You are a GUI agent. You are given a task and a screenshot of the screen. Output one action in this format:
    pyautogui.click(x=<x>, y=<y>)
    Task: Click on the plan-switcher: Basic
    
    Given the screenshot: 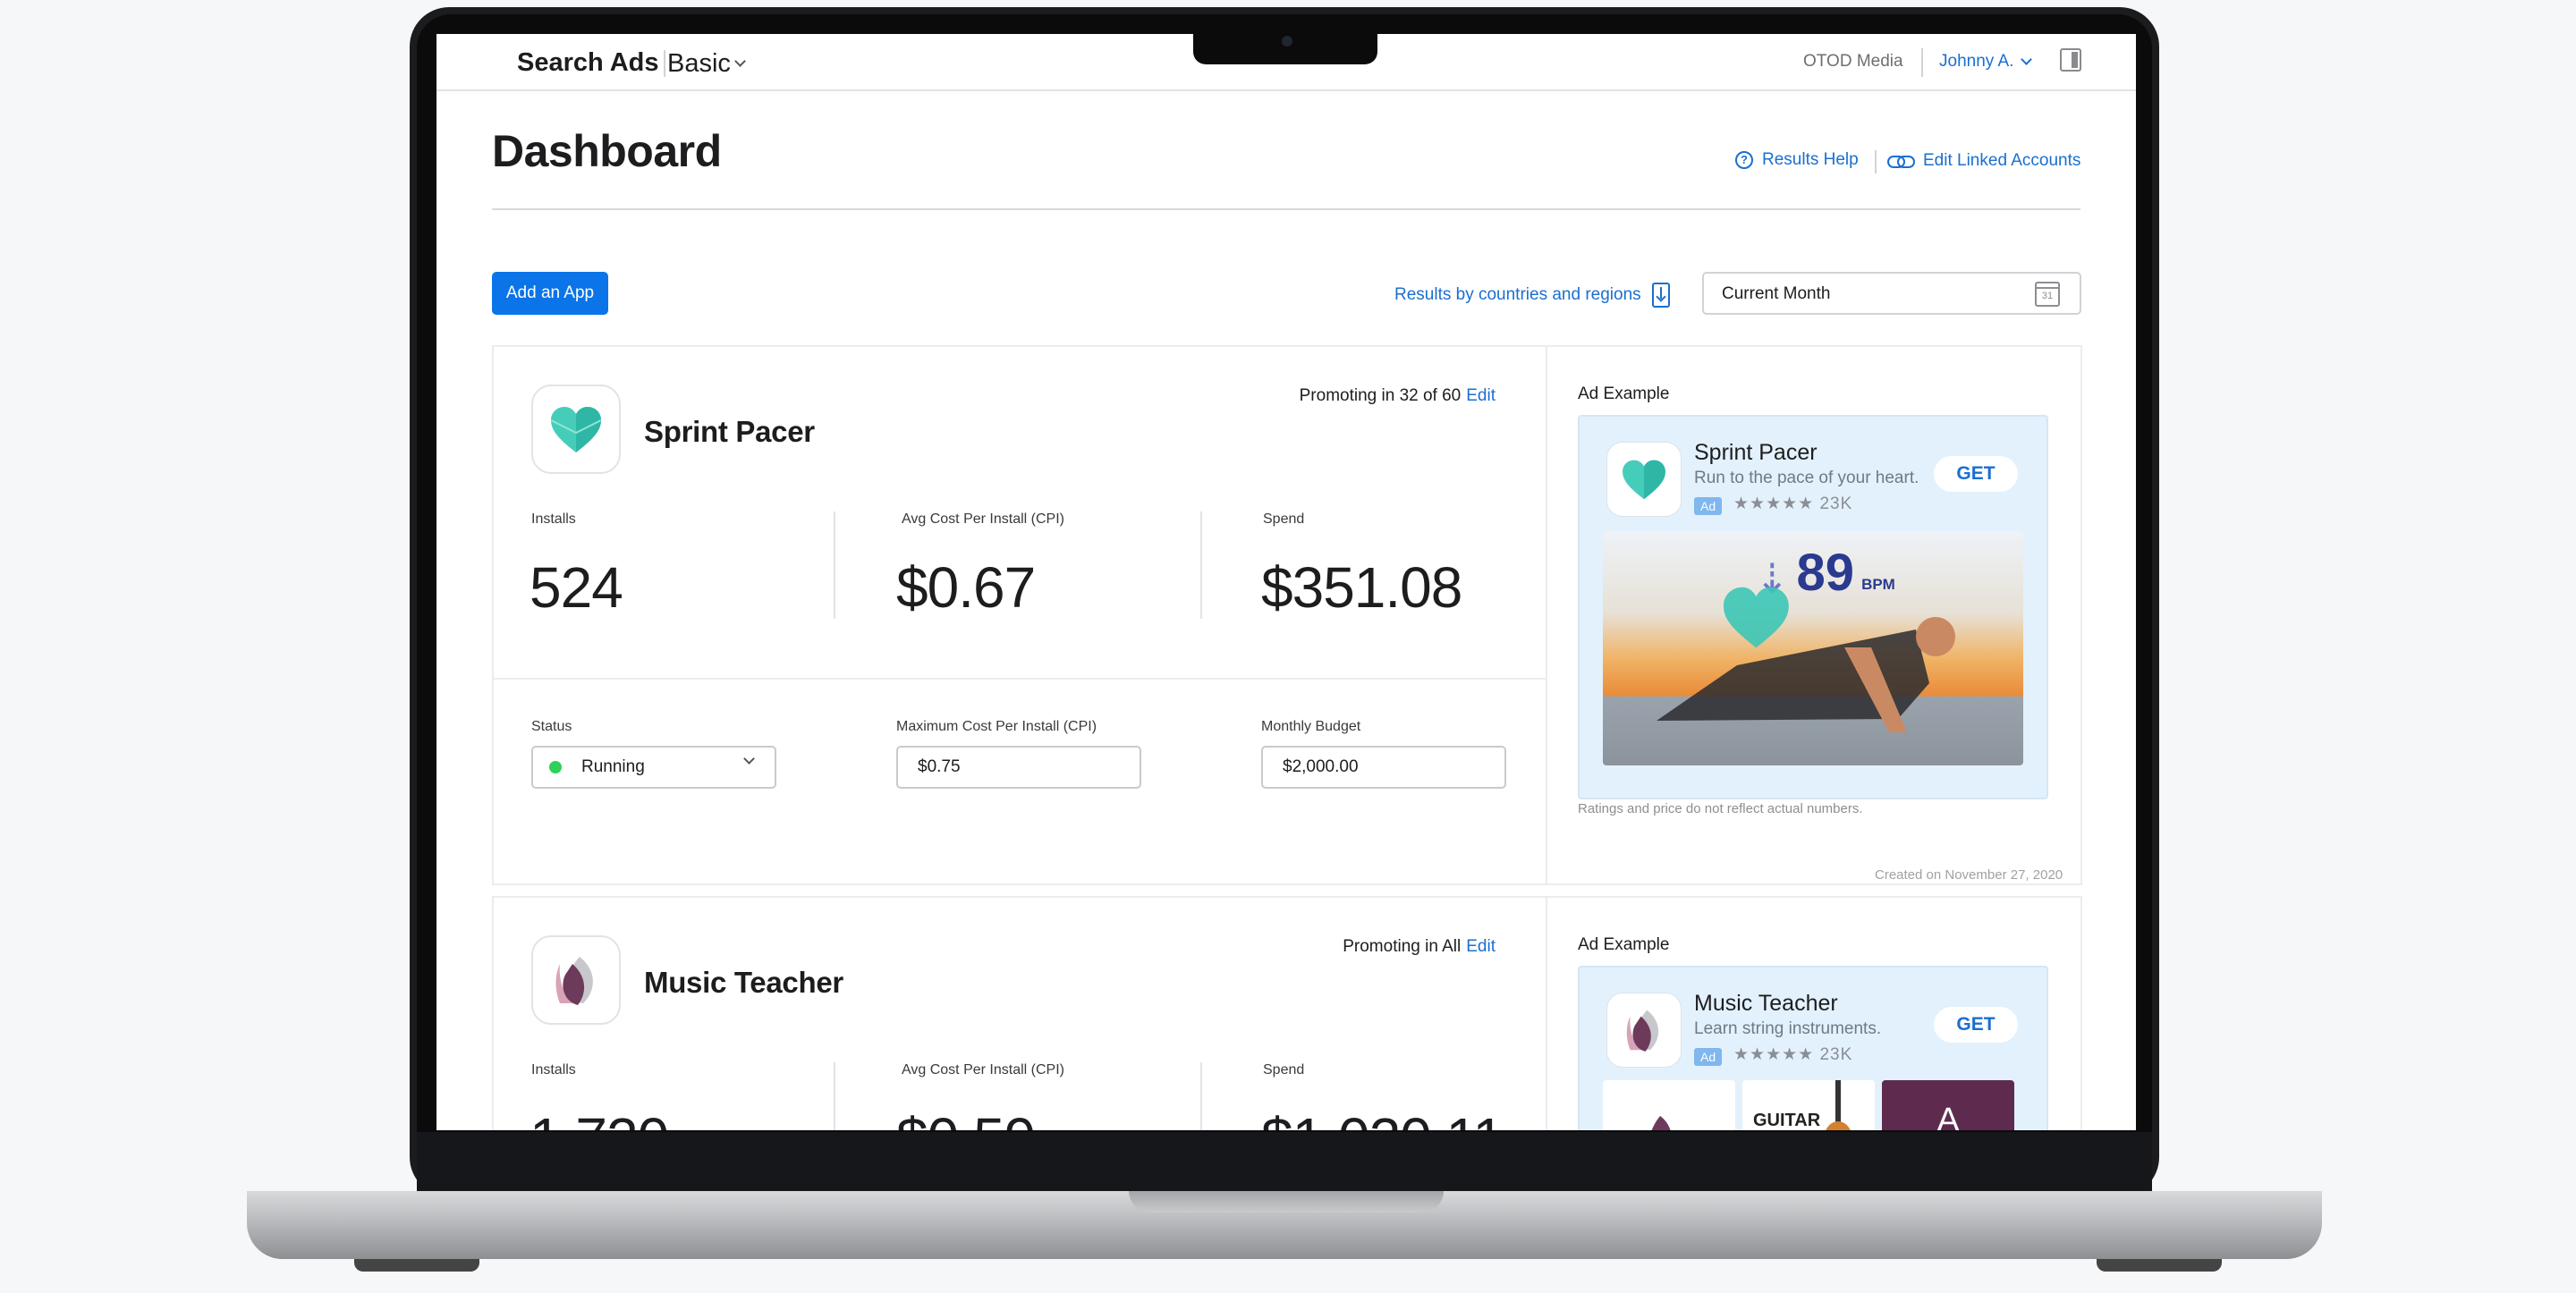 What is the action you would take?
    pyautogui.click(x=706, y=64)
    